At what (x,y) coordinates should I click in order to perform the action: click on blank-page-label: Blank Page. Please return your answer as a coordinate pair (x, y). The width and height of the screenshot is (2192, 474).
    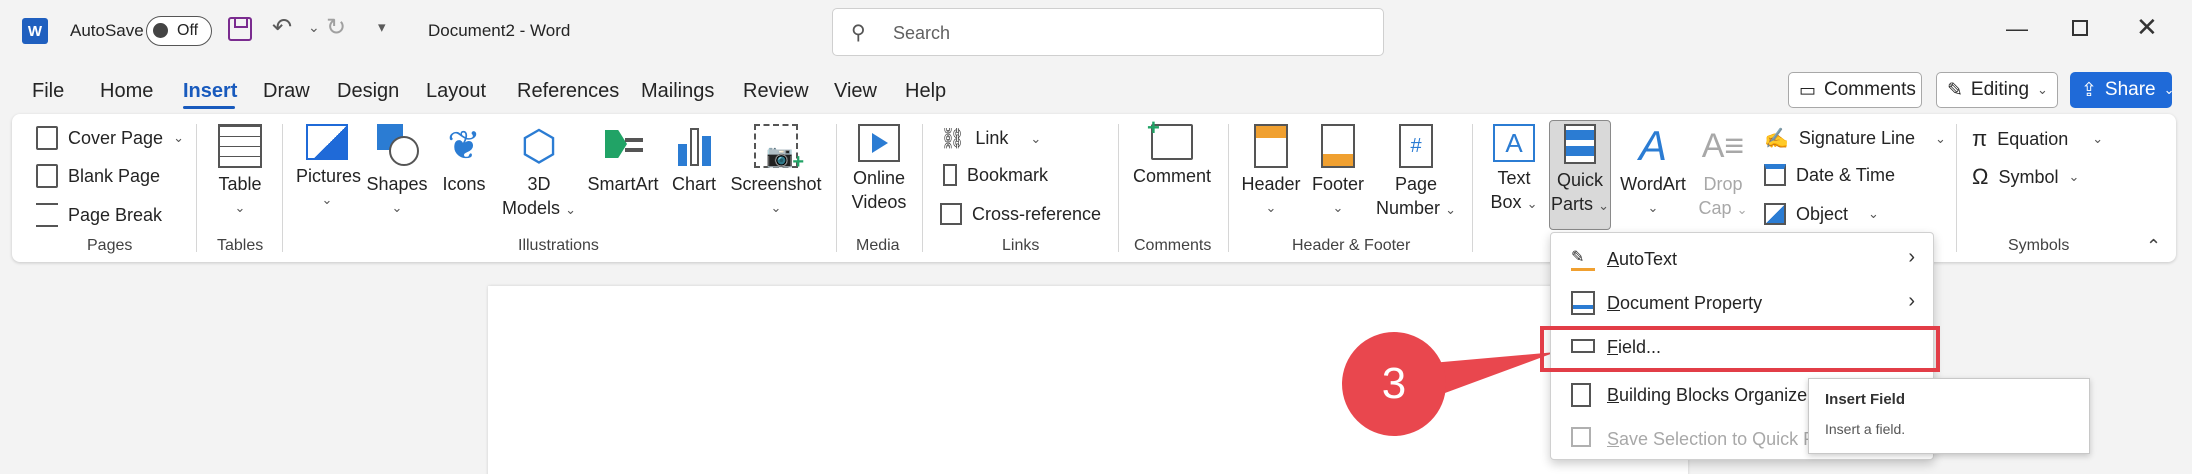
    Looking at the image, I should click on (114, 175).